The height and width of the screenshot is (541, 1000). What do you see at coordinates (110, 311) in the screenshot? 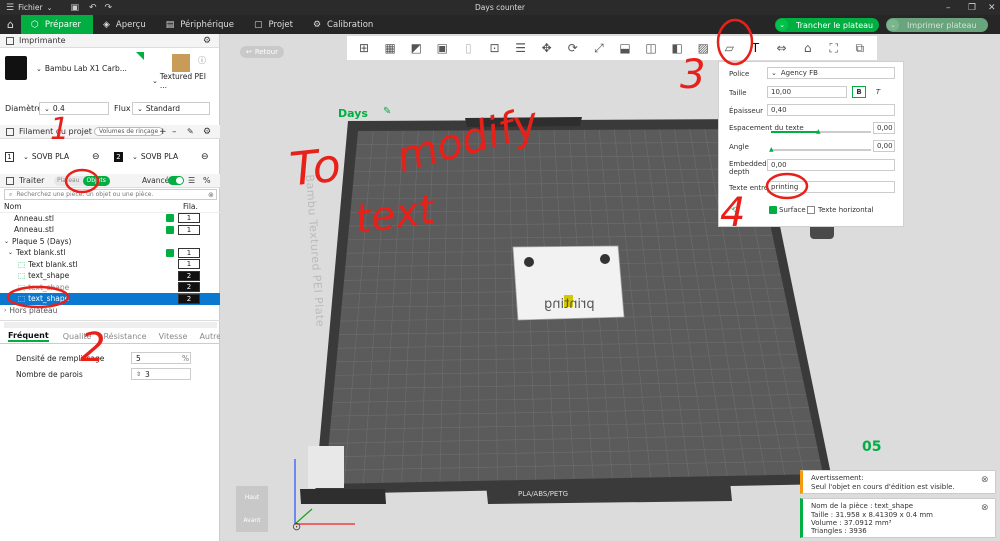
I see `tree-row-offplate: › Hors plateau` at bounding box center [110, 311].